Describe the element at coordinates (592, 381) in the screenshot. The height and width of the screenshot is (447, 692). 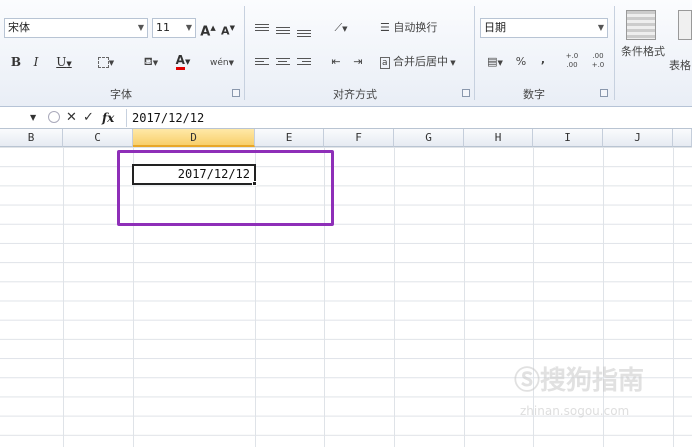
I see `watermark-brand: 搜狗指南` at that location.